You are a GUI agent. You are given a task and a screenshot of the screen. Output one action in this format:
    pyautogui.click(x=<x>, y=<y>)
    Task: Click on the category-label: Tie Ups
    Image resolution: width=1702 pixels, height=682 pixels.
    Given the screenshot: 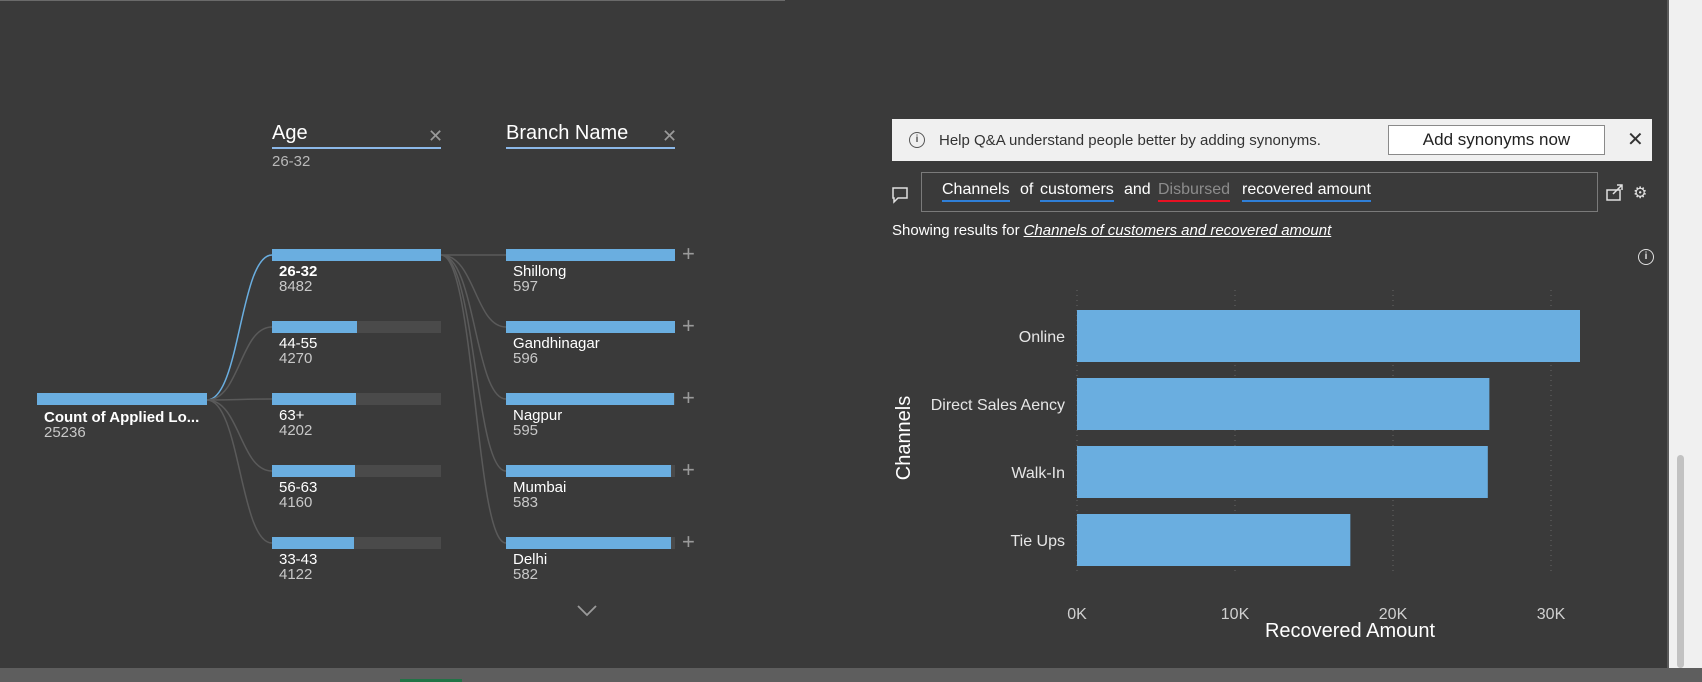 What is the action you would take?
    pyautogui.click(x=1037, y=541)
    